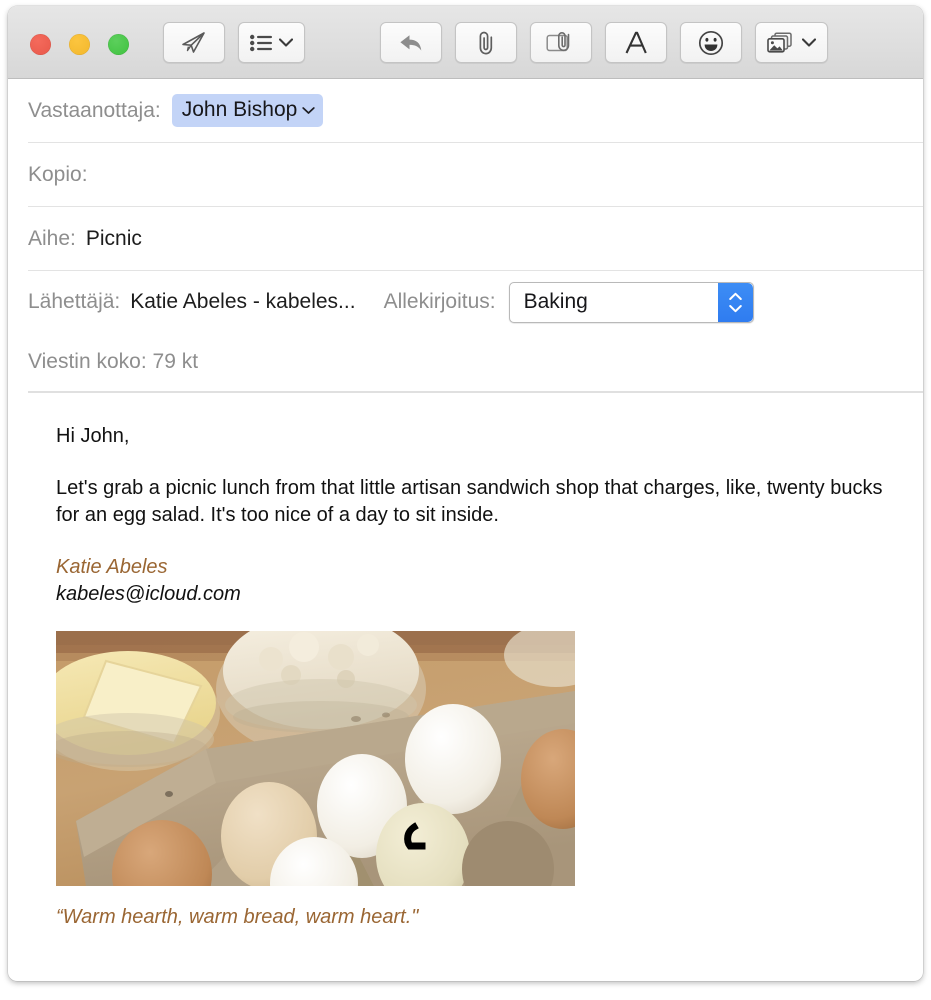 The width and height of the screenshot is (931, 1000). What do you see at coordinates (555, 301) in the screenshot?
I see `signature-popup-value: Baking` at bounding box center [555, 301].